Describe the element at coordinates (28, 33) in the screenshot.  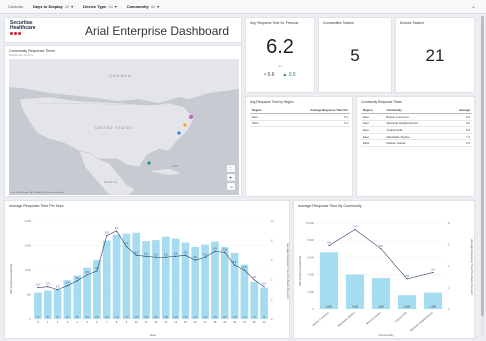
I see `logo-dots-icon` at that location.